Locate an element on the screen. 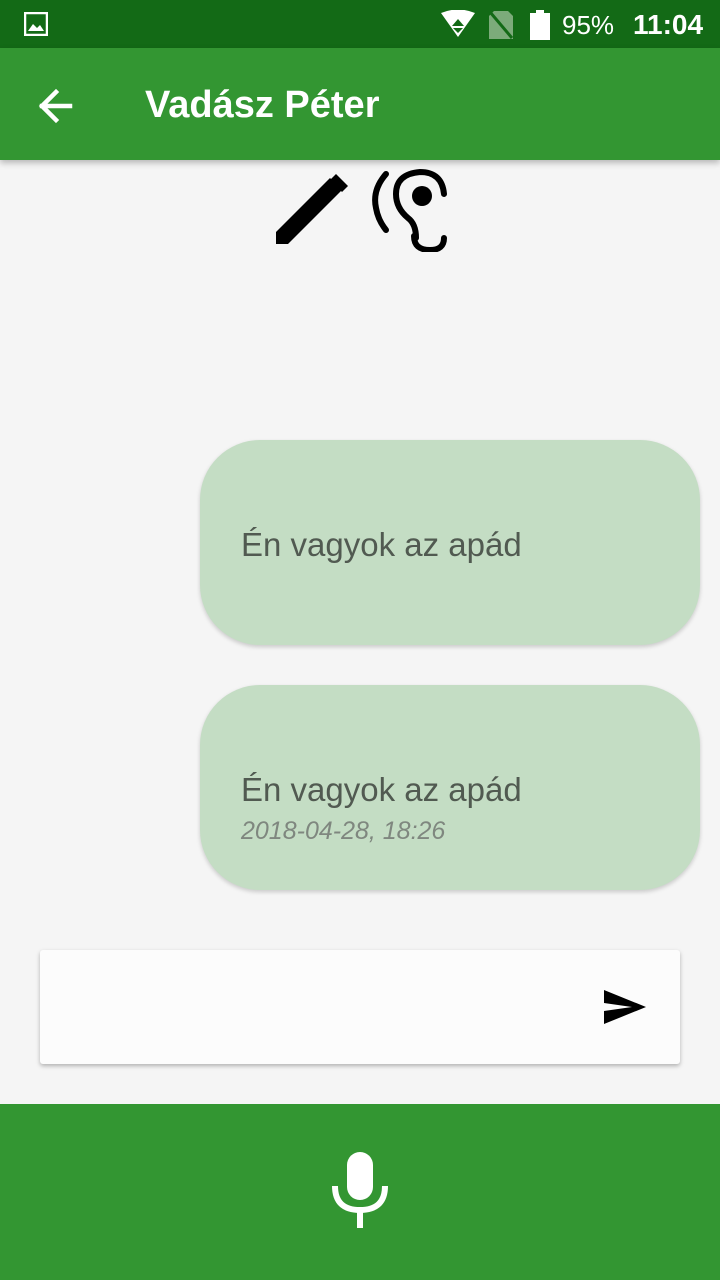 Image resolution: width=720 pixels, height=1280 pixels. wifi-icon is located at coordinates (458, 26).